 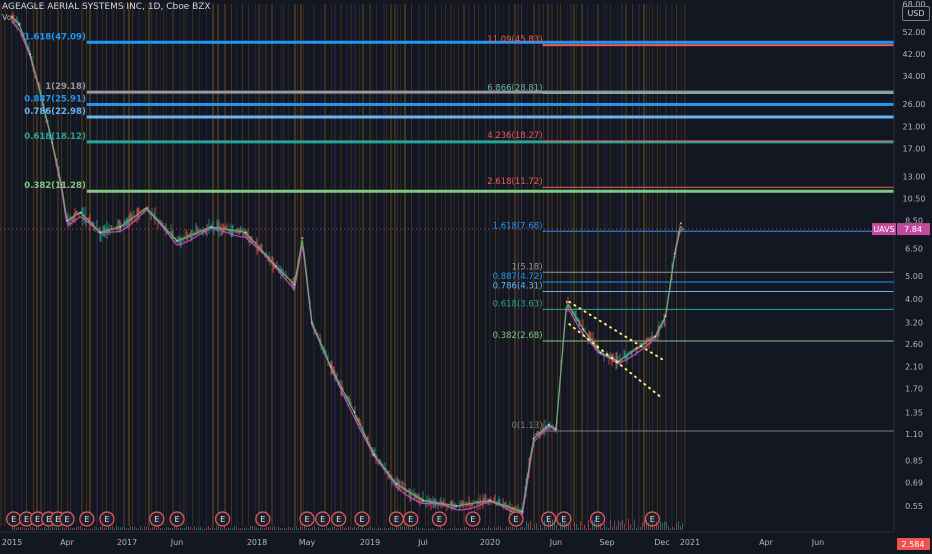 I want to click on x-tick-label: 2019, so click(x=370, y=542).